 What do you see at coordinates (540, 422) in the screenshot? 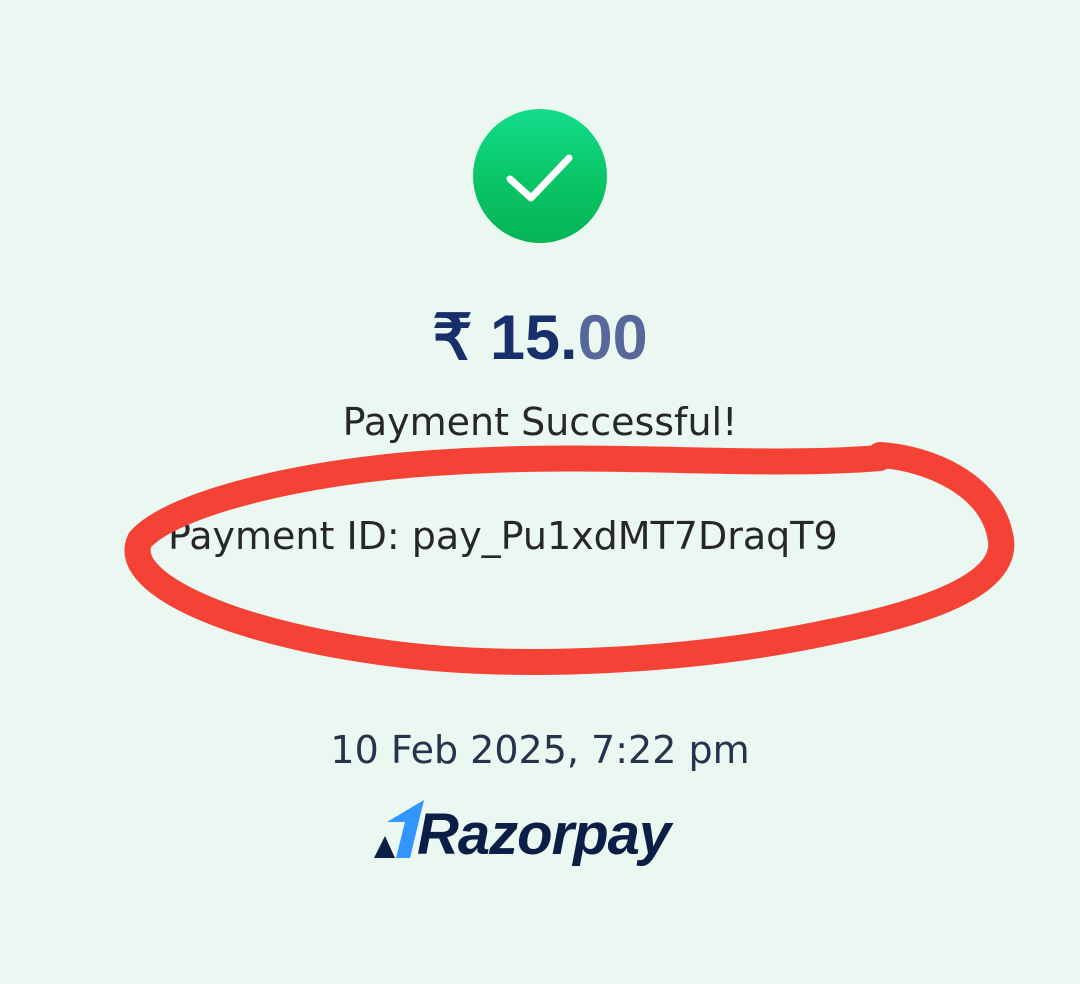
I see `payment-status-text: Payment Successful!` at bounding box center [540, 422].